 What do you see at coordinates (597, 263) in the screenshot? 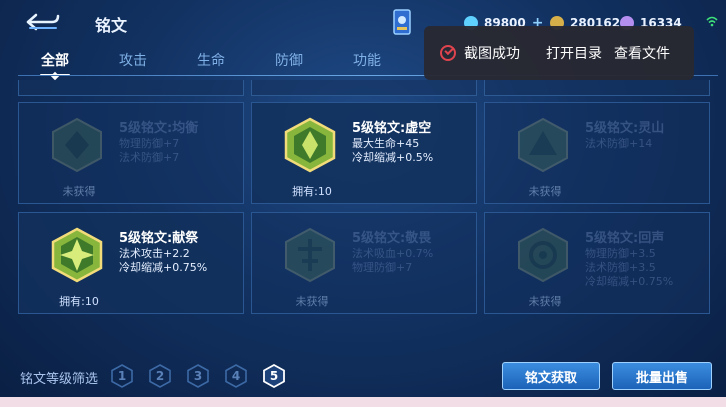
I see `rune-card: 5级铭文:回声 物理防御+3.5 法术防御+3.5 冷却缩减+0.75% 未获得` at bounding box center [597, 263].